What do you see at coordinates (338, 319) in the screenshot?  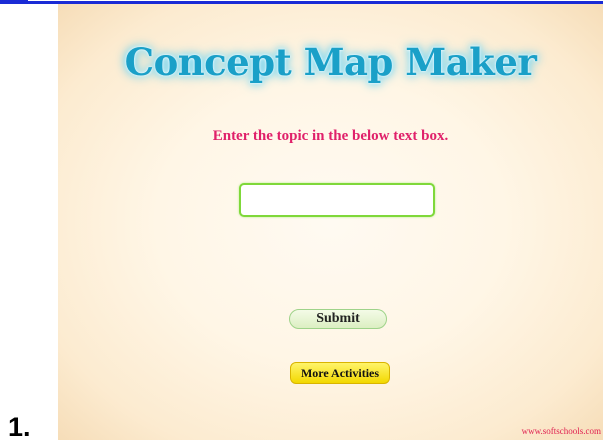 I see `submit-button: Submit` at bounding box center [338, 319].